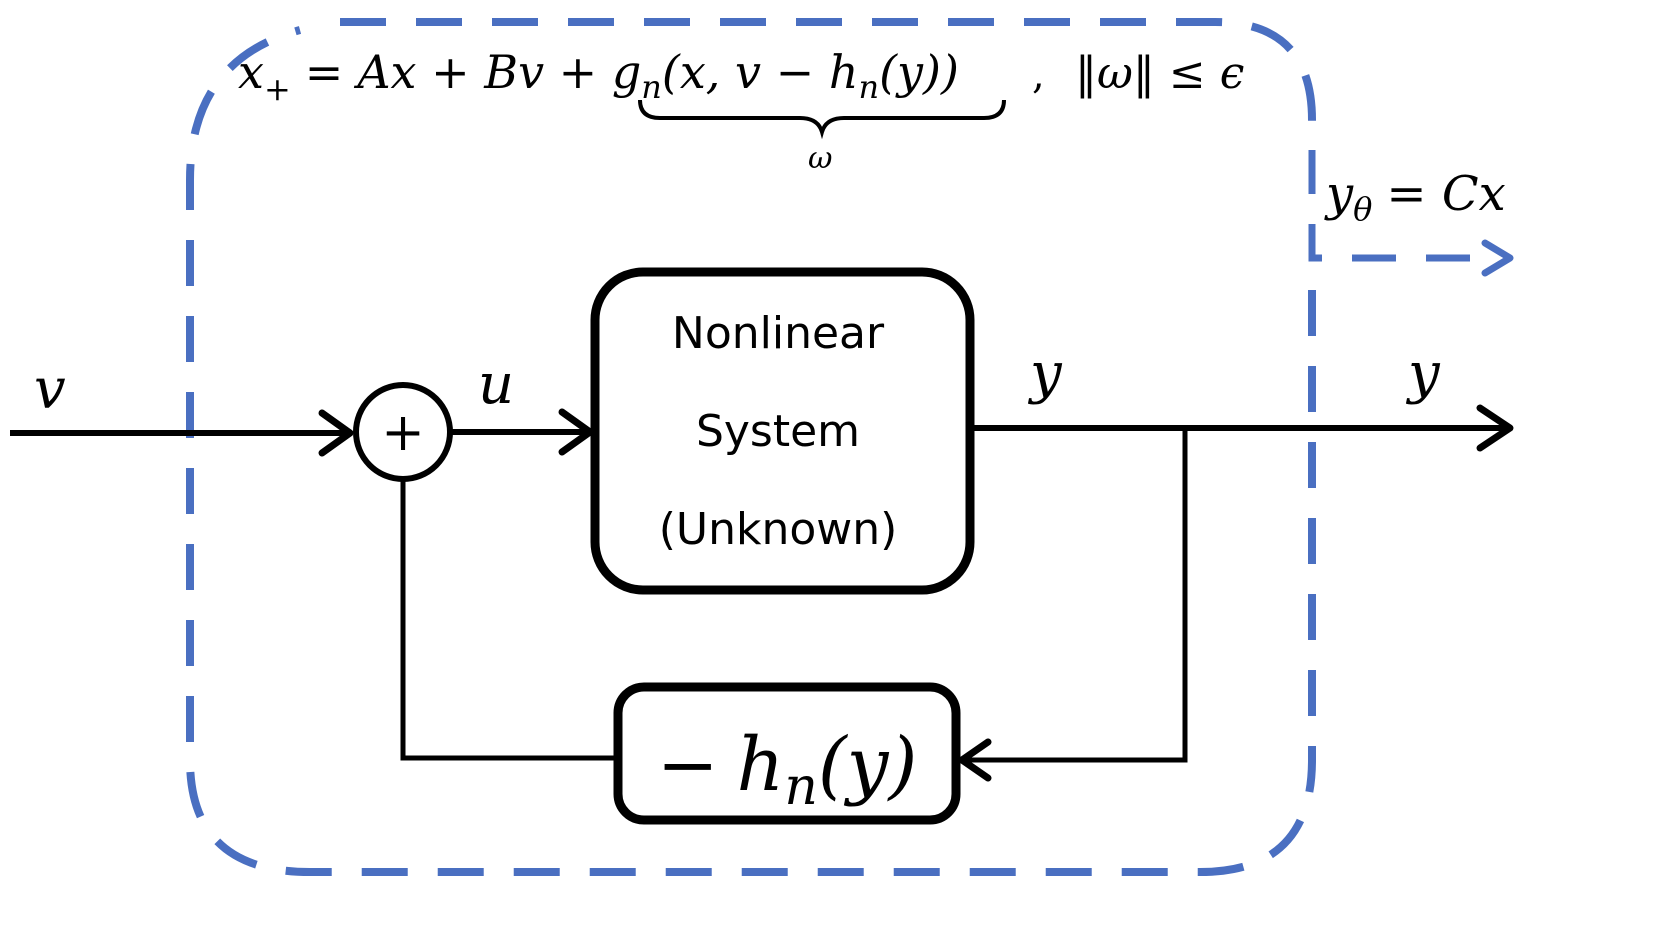 The image size is (1668, 938). I want to click on plant-label-line-3: (Unknown), so click(778, 529).